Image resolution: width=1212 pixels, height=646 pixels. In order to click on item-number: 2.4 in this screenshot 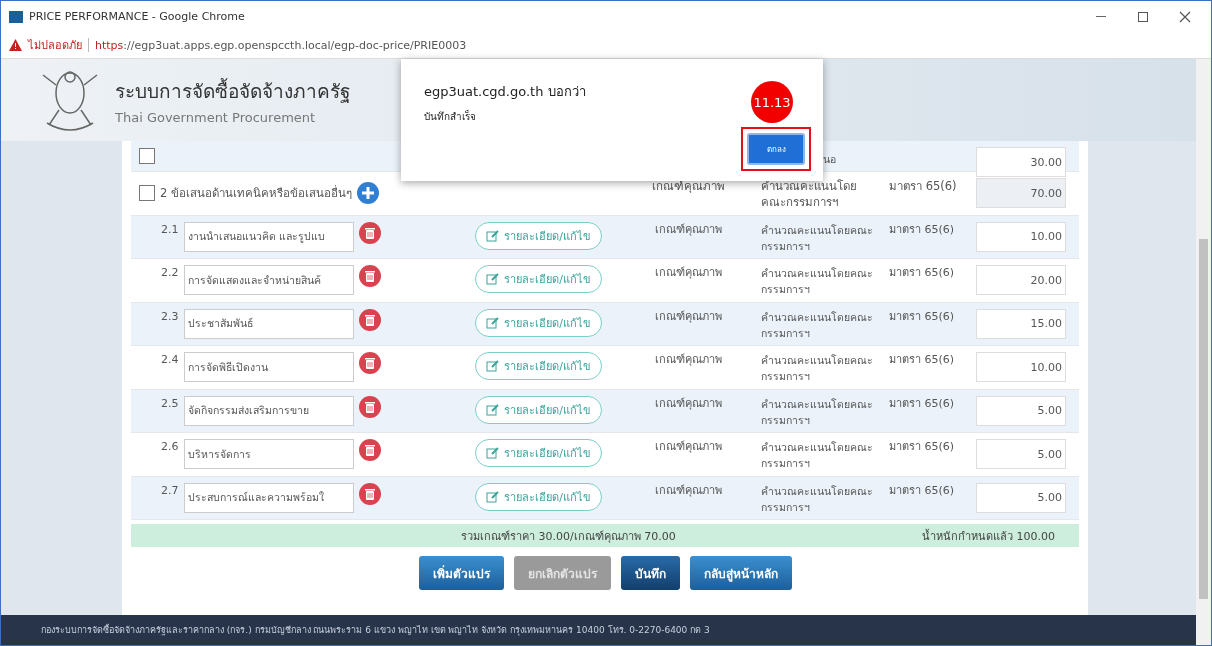, I will do `click(170, 360)`.